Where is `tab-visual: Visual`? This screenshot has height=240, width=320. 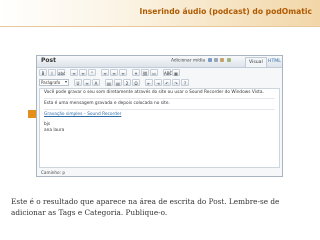
tab-visual: Visual is located at coordinates (256, 62).